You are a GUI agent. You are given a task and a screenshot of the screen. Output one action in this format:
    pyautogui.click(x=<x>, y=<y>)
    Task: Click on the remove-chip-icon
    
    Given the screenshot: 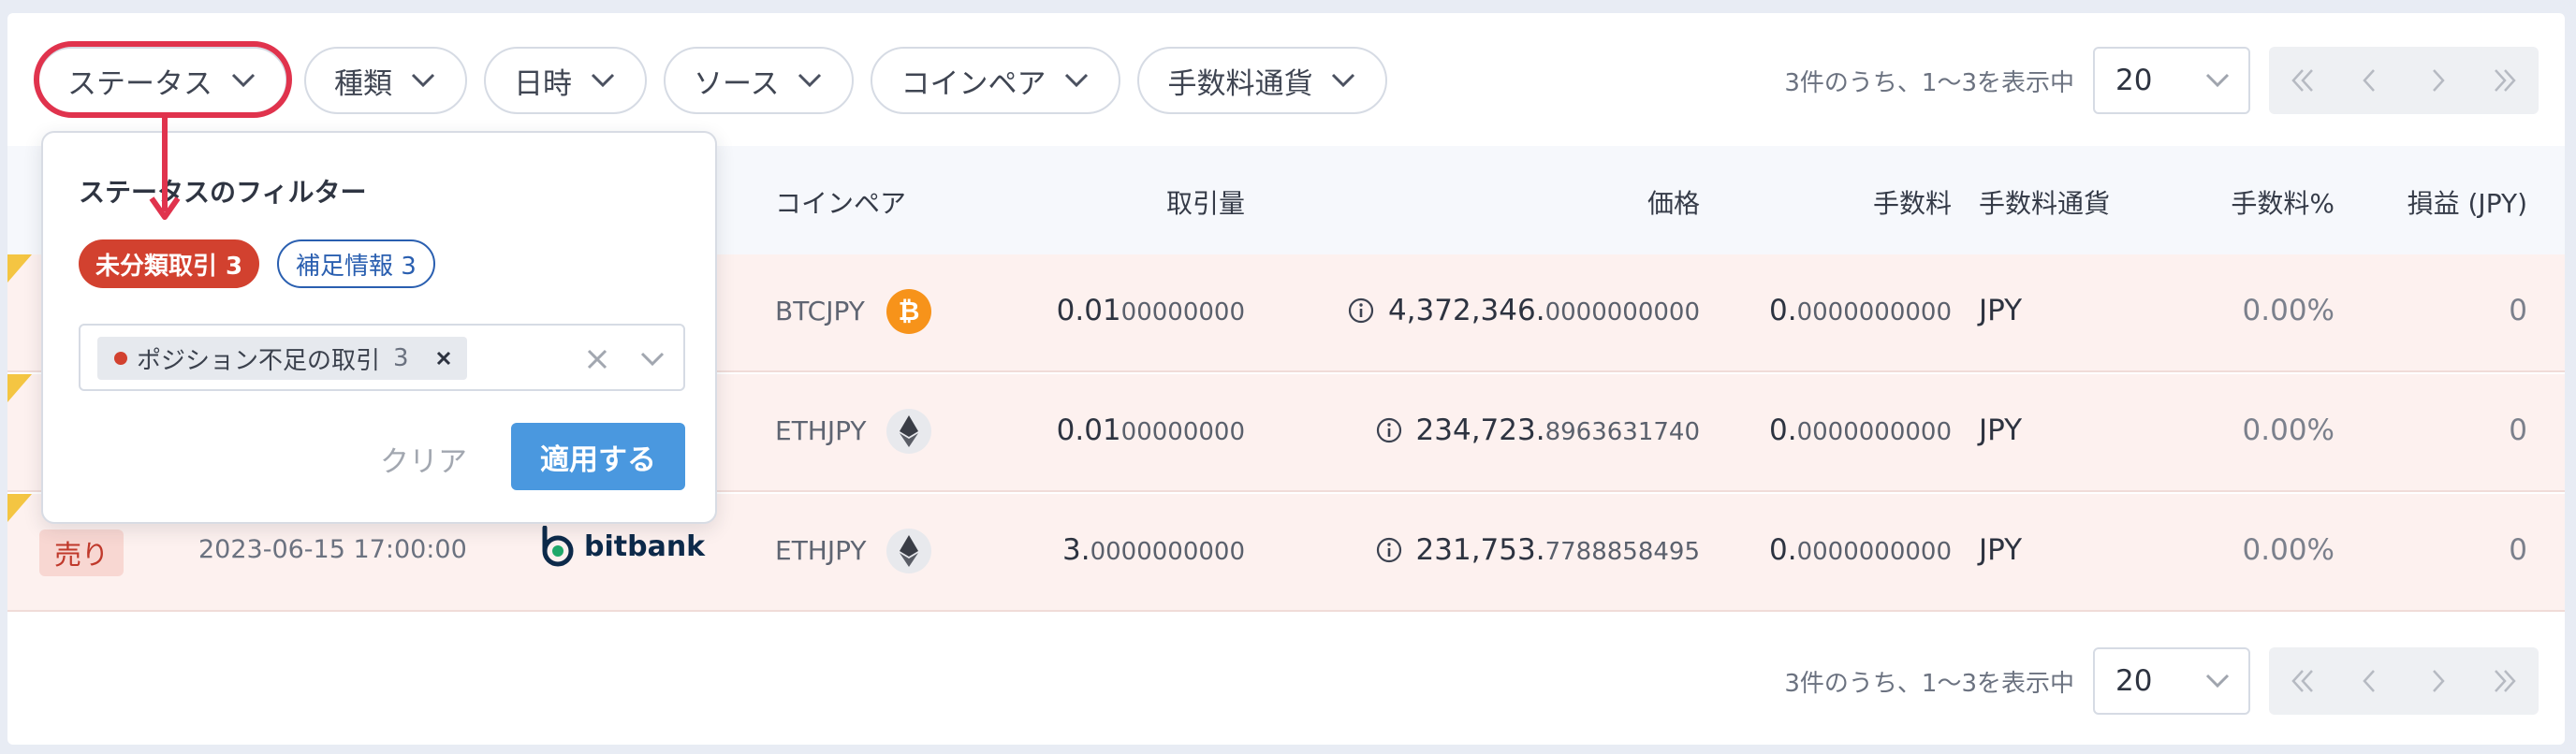 What is the action you would take?
    pyautogui.click(x=443, y=358)
    